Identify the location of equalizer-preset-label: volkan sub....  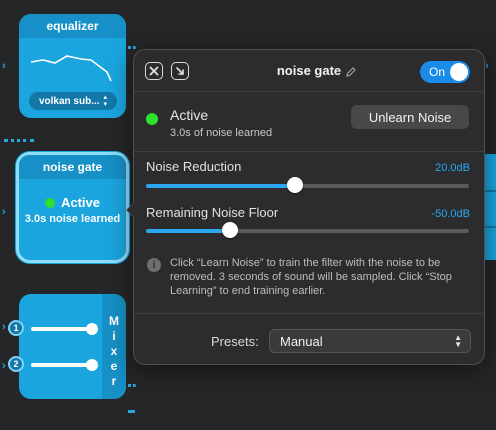
(69, 101).